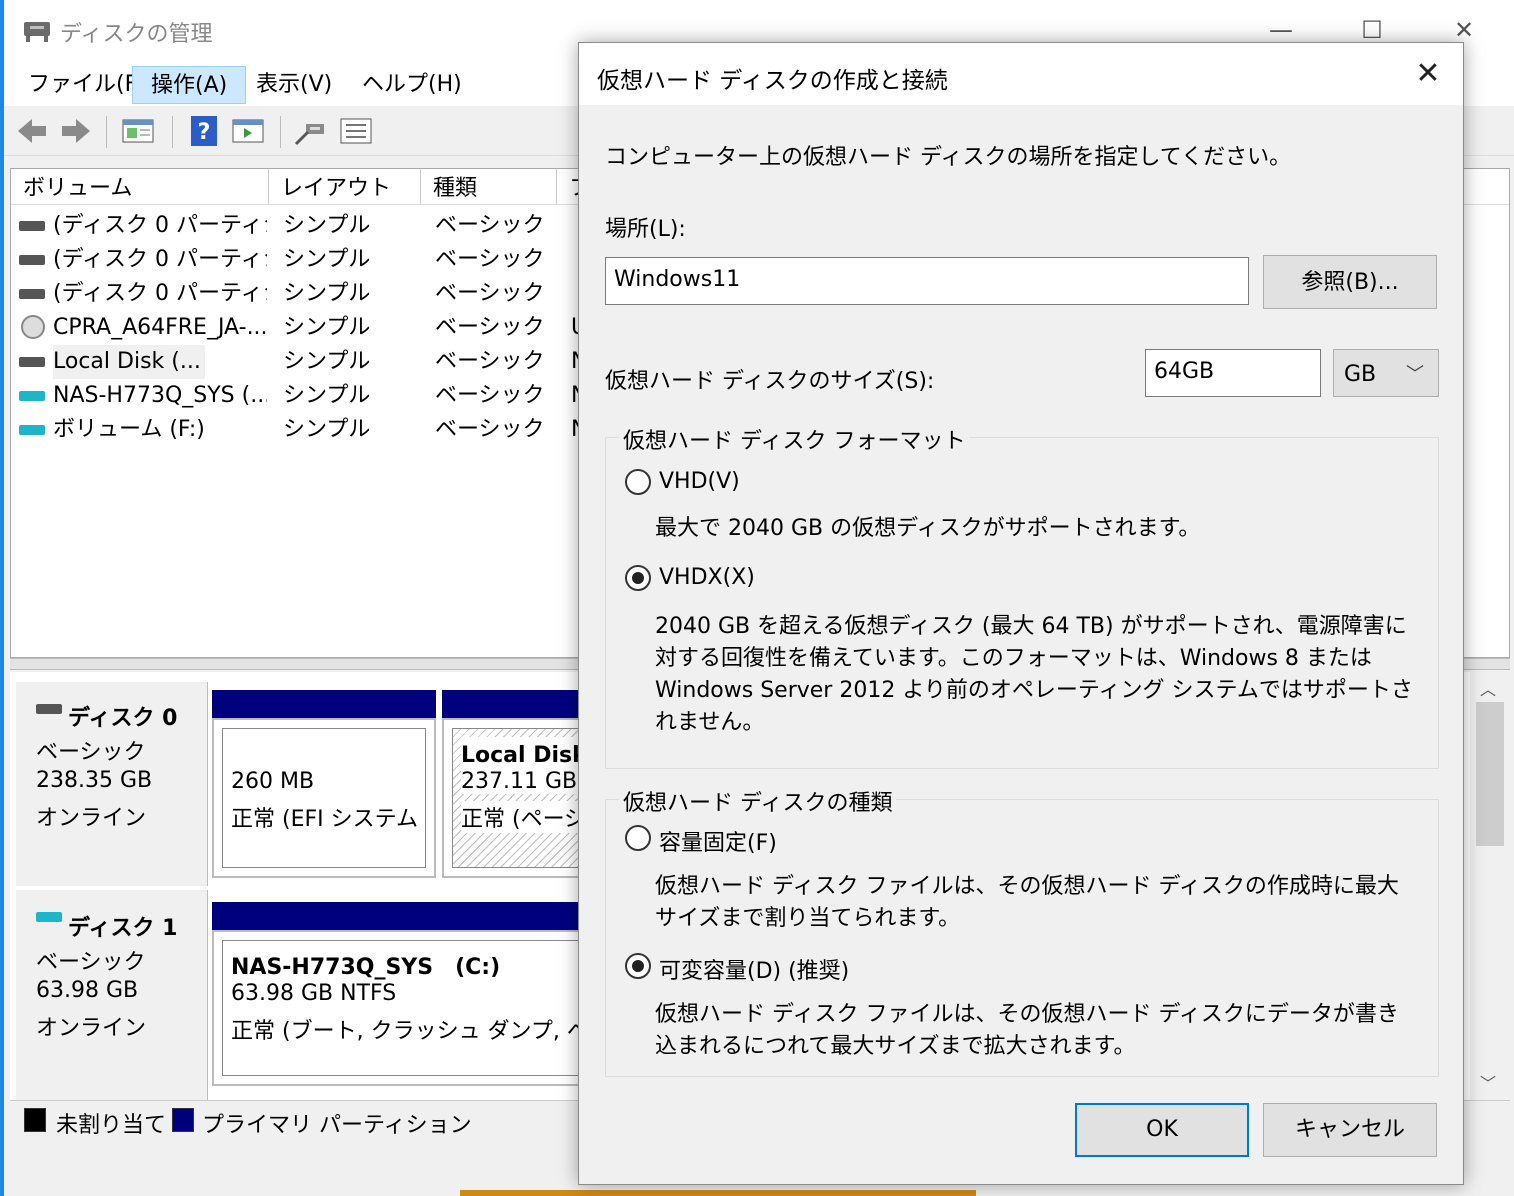  I want to click on menu-help: ヘルプ(H), so click(412, 85).